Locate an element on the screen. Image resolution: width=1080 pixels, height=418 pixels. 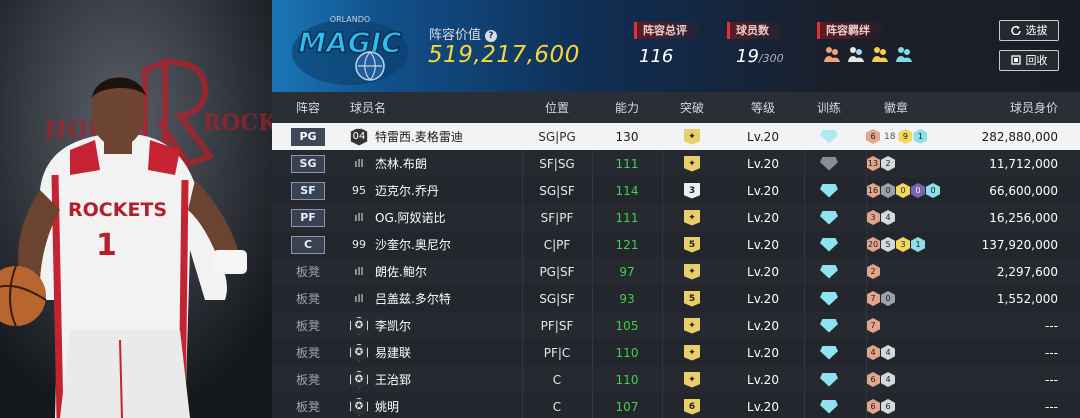
table-row: 板凳 ✪ 王治郅 C 110 ✦ Lv.20 64 --- is located at coordinates (676, 379).